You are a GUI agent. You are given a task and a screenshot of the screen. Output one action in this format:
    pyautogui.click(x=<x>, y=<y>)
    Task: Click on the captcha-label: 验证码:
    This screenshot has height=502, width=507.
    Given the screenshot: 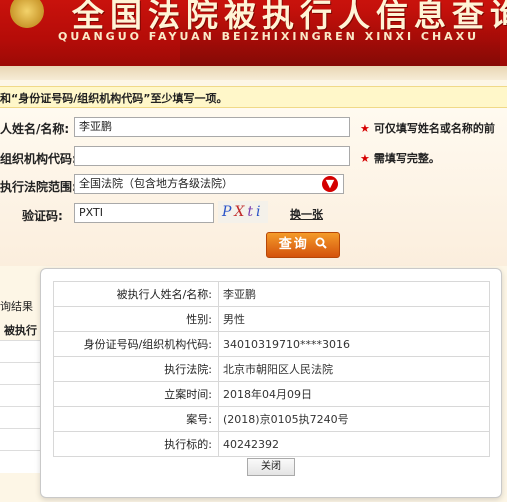 What is the action you would take?
    pyautogui.click(x=42, y=216)
    